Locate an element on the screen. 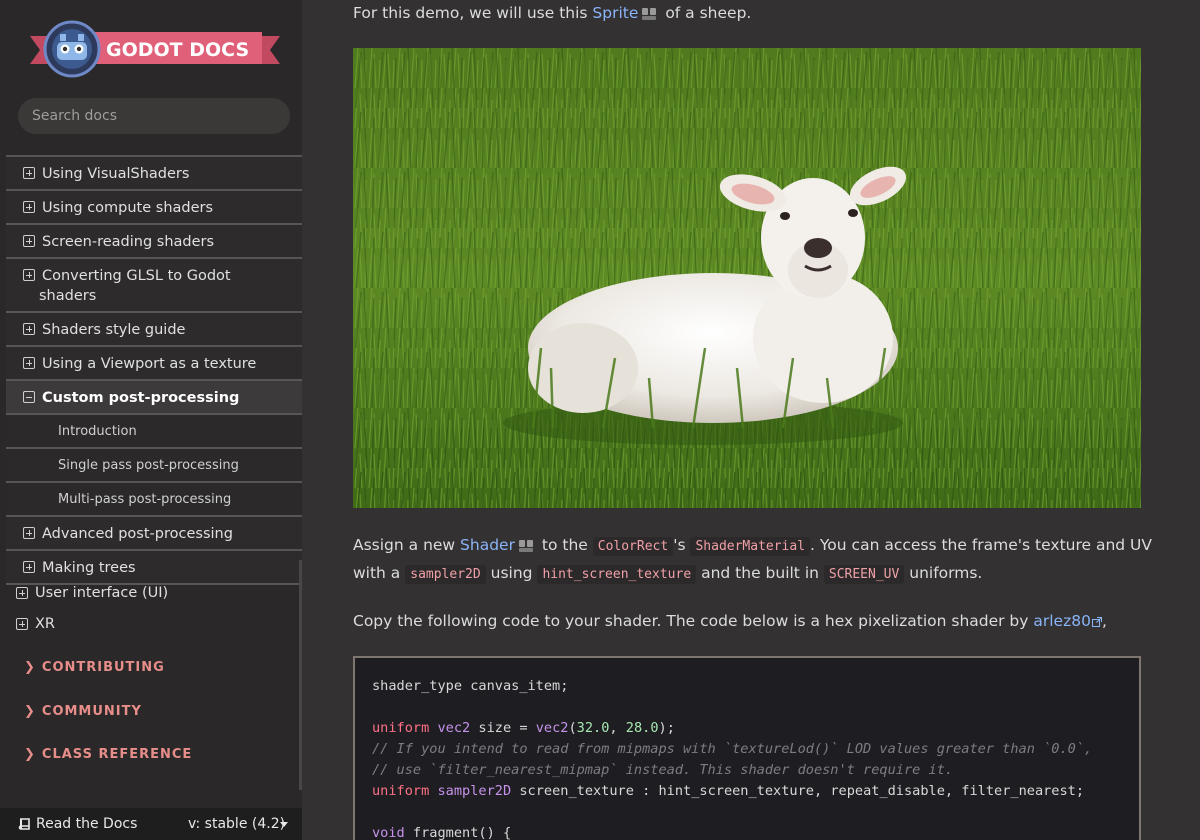 The image size is (1200, 840). toc-item-screen-reading-shaders: Screen-reading shaders is located at coordinates (154, 242).